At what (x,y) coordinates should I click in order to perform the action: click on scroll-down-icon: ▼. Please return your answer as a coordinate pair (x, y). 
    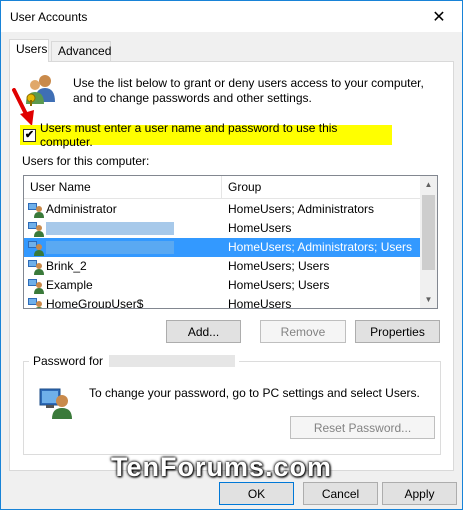
    Looking at the image, I should click on (428, 299).